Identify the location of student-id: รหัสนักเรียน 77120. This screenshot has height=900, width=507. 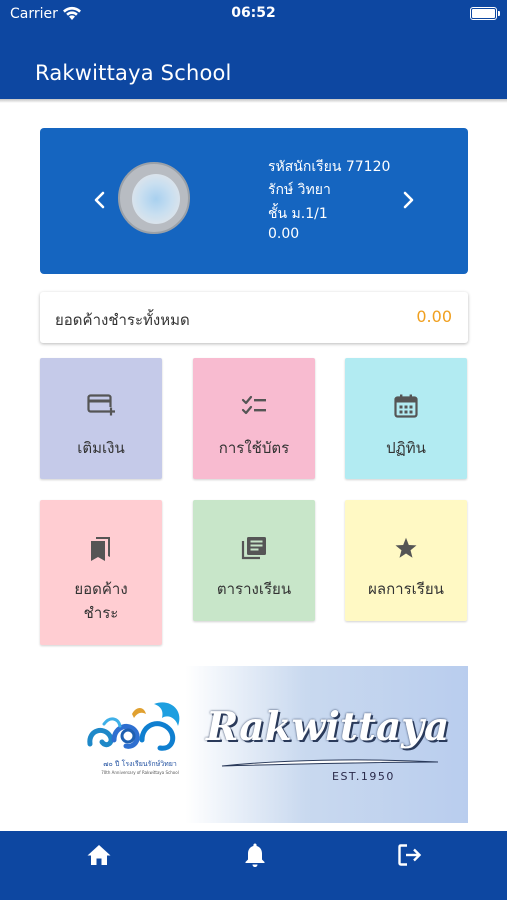
(329, 167).